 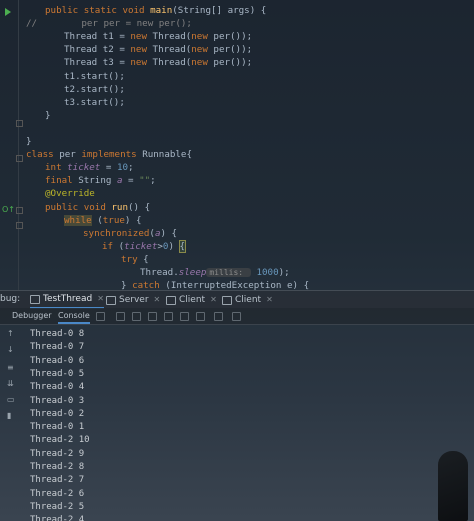 What do you see at coordinates (32, 316) in the screenshot?
I see `tab-debugger: Debugger` at bounding box center [32, 316].